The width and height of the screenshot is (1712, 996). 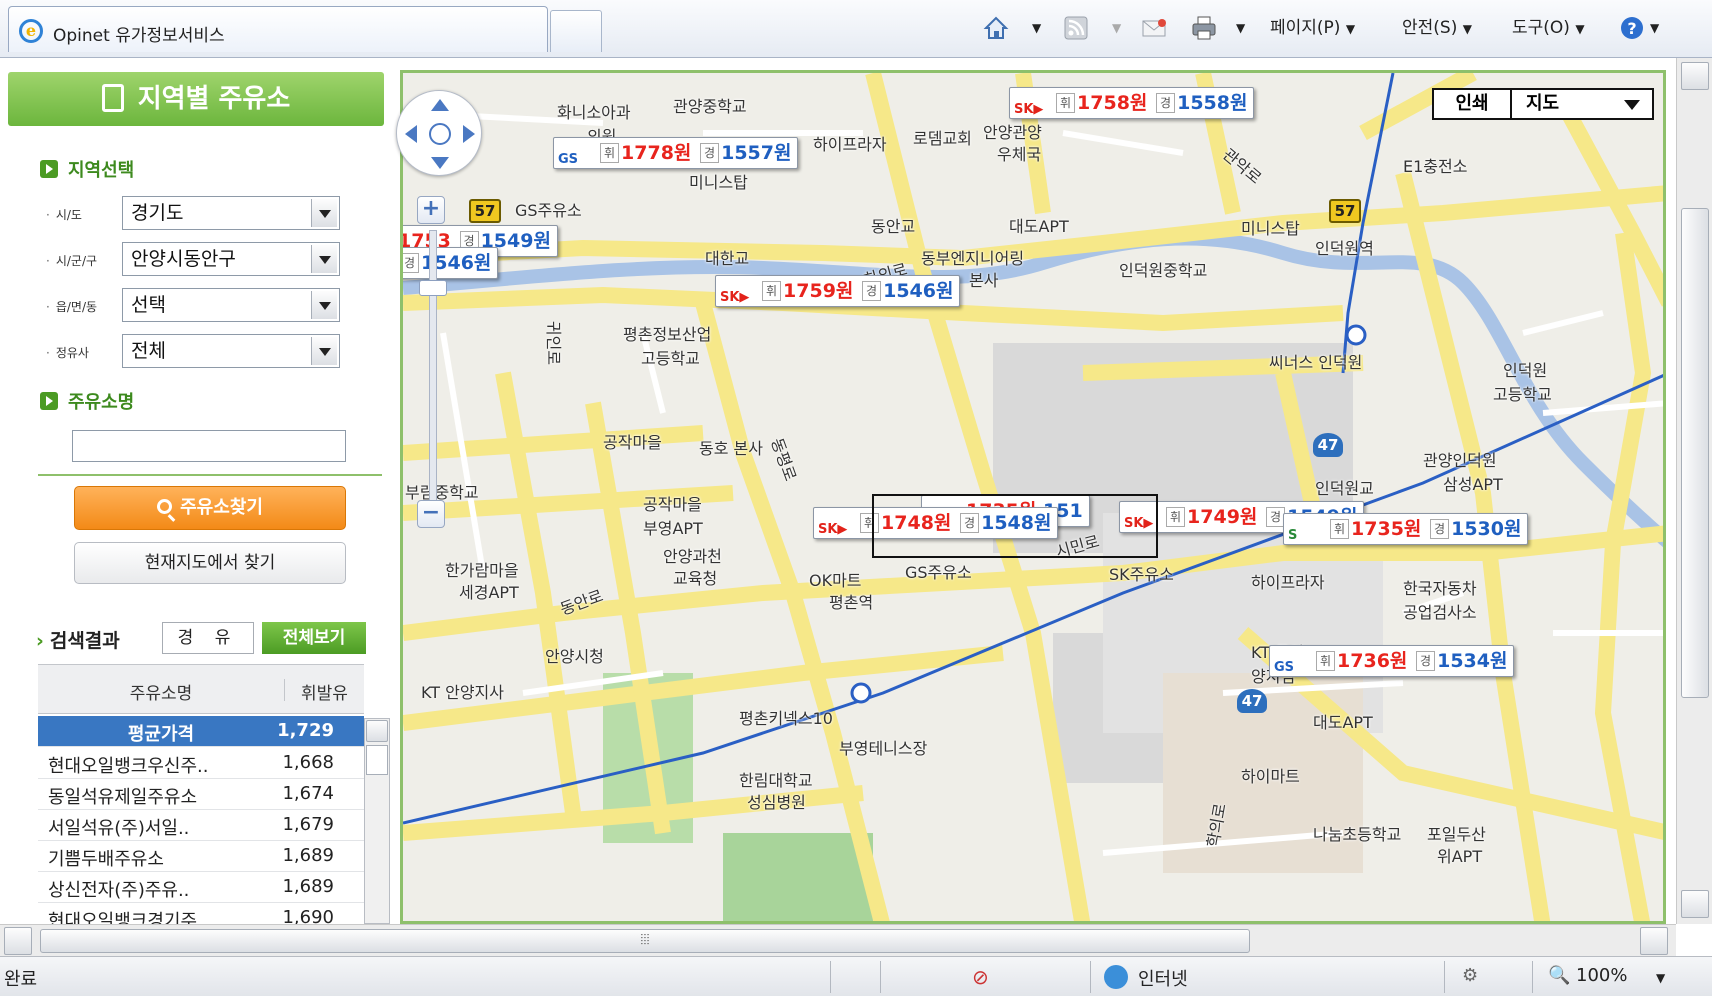 I want to click on place-label: 대한교, so click(x=727, y=258).